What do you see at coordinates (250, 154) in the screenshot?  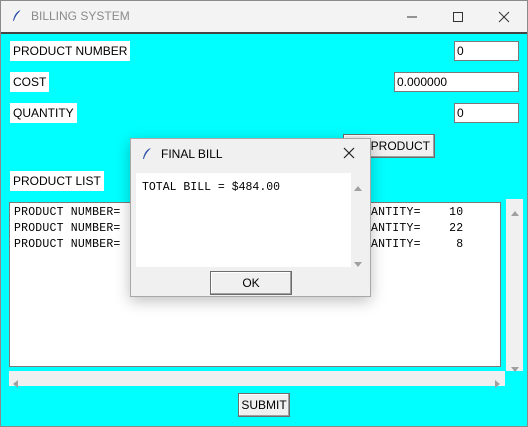 I see `dialog-title-bar: FINAL BILL` at bounding box center [250, 154].